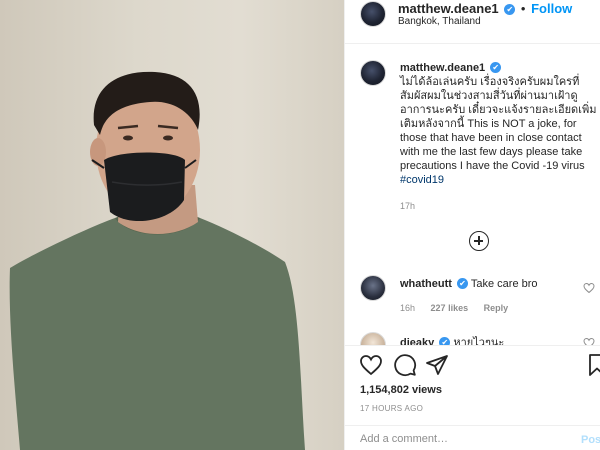 Image resolution: width=600 pixels, height=450 pixels. Describe the element at coordinates (426, 284) in the screenshot. I see `comment-username: whatheutt` at that location.